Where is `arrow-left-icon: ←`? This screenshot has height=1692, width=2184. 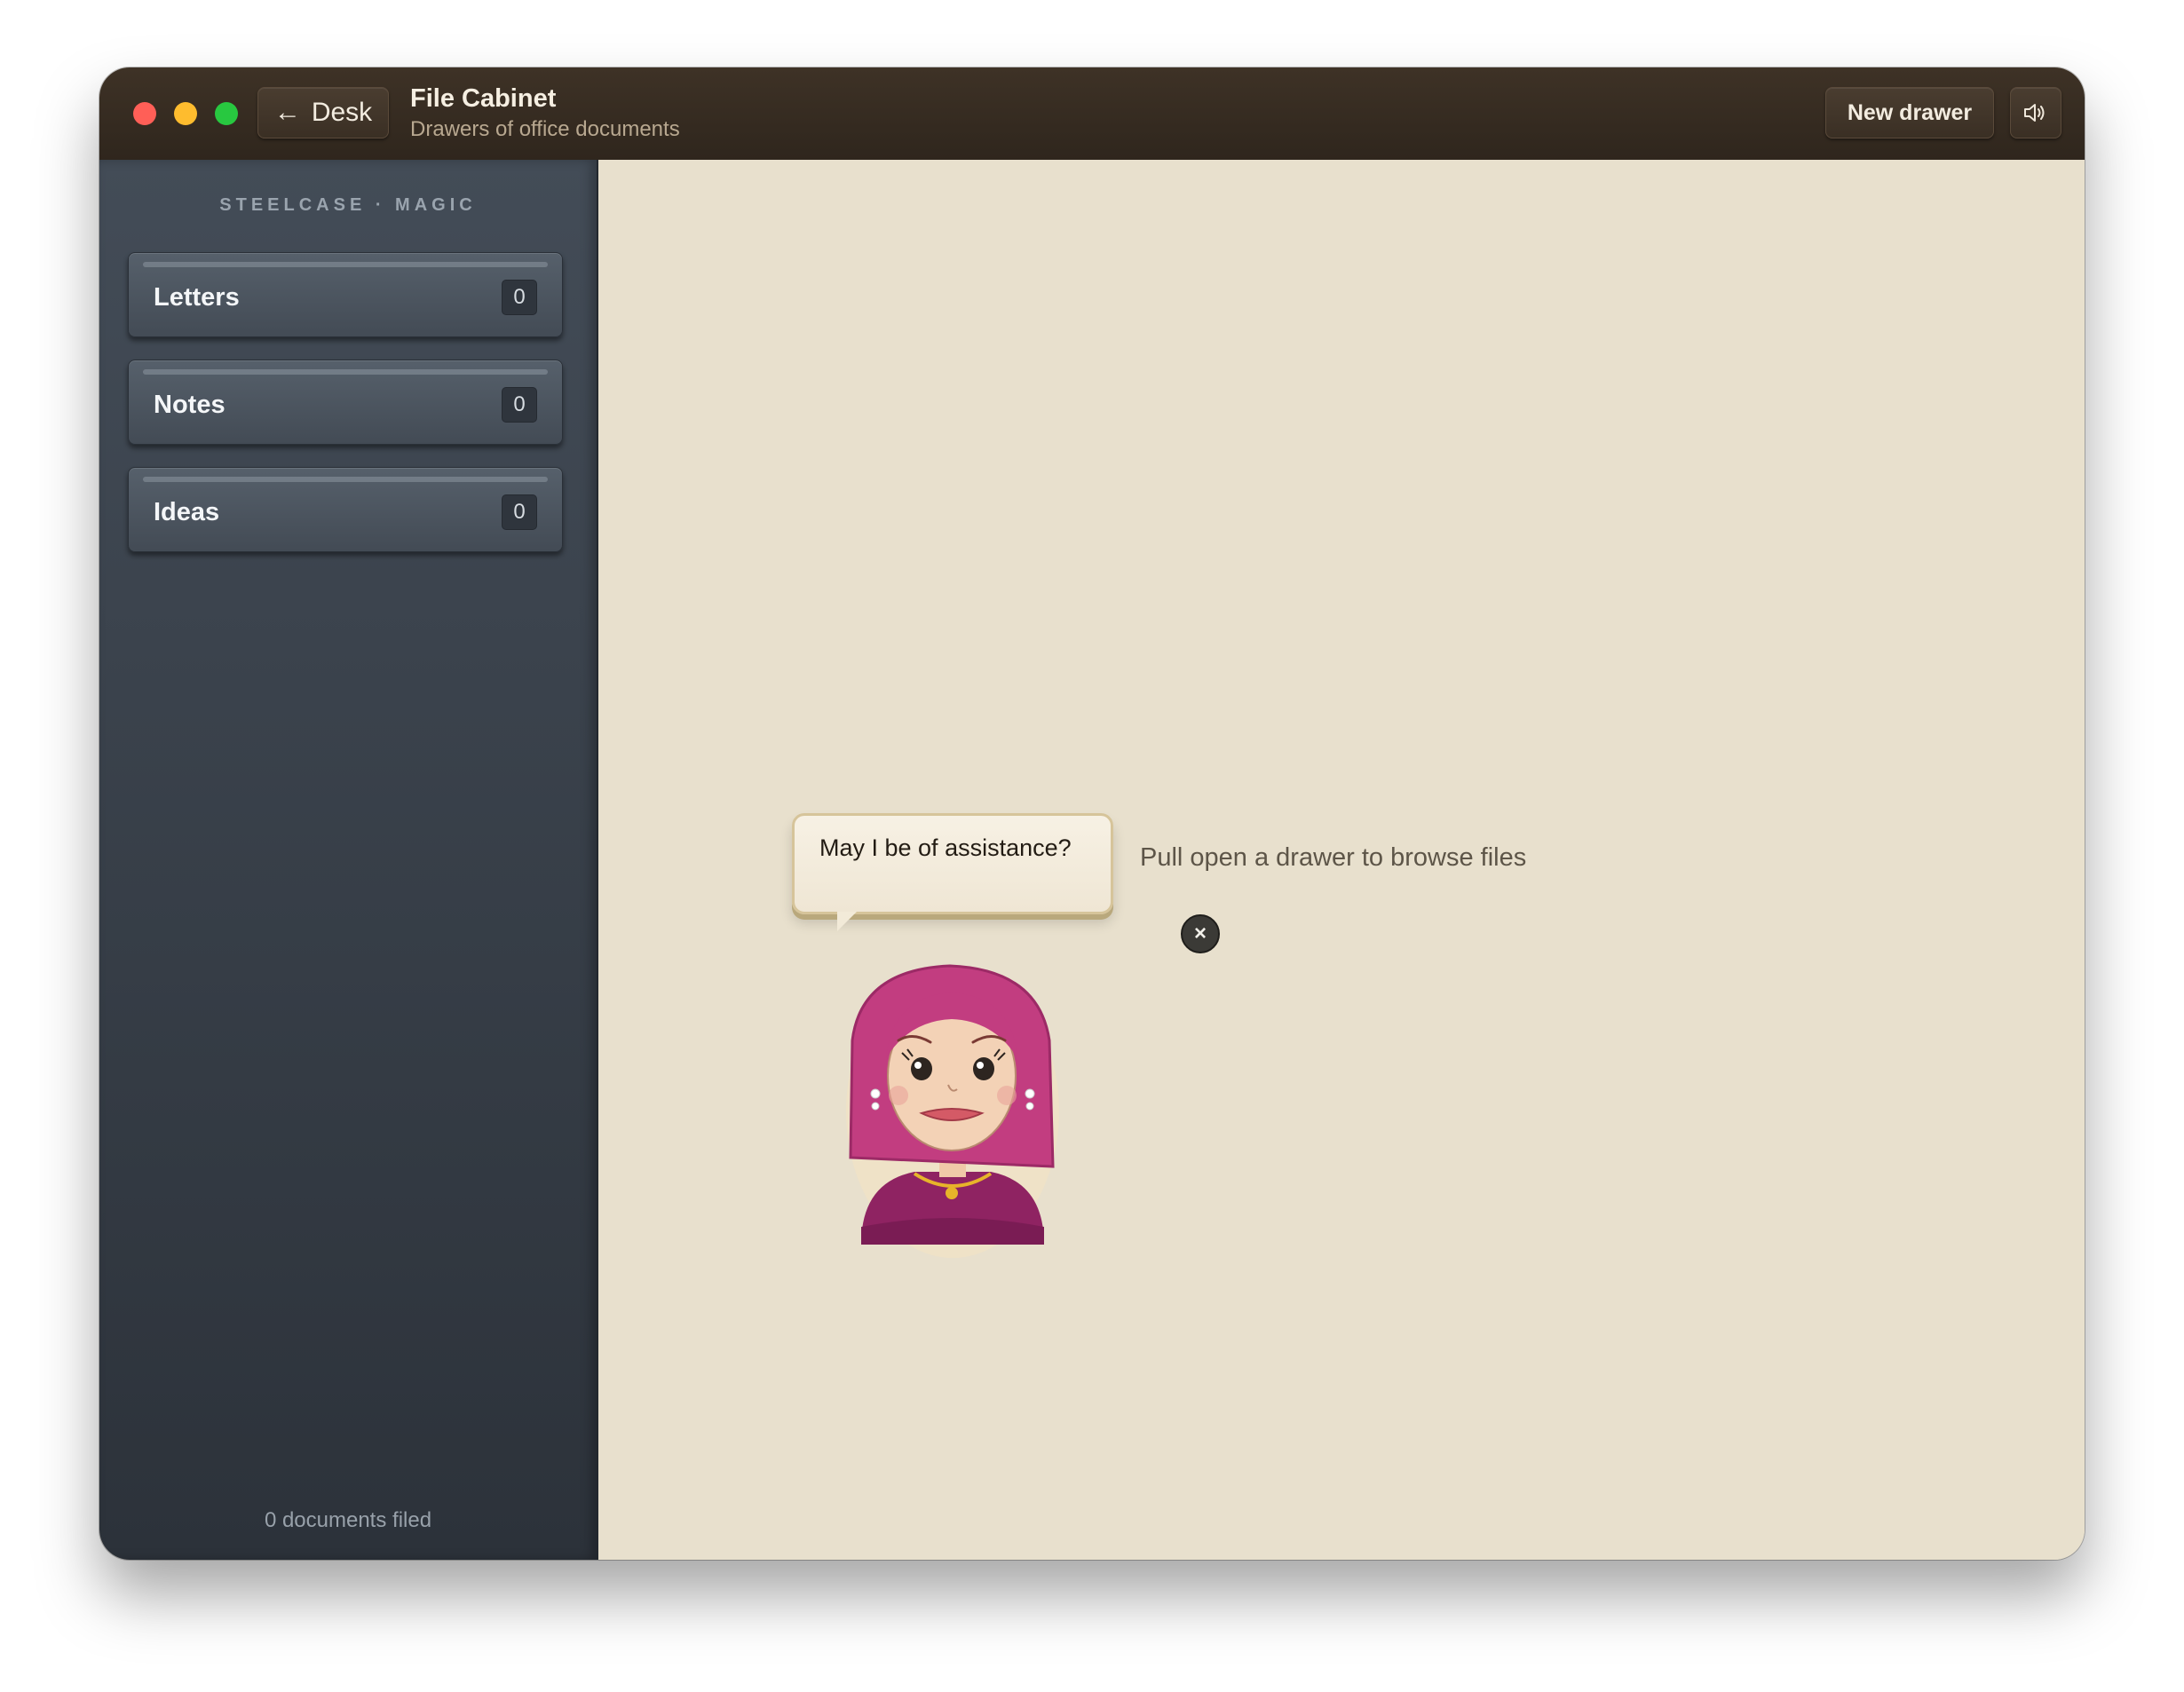
arrow-left-icon: ← is located at coordinates (287, 112).